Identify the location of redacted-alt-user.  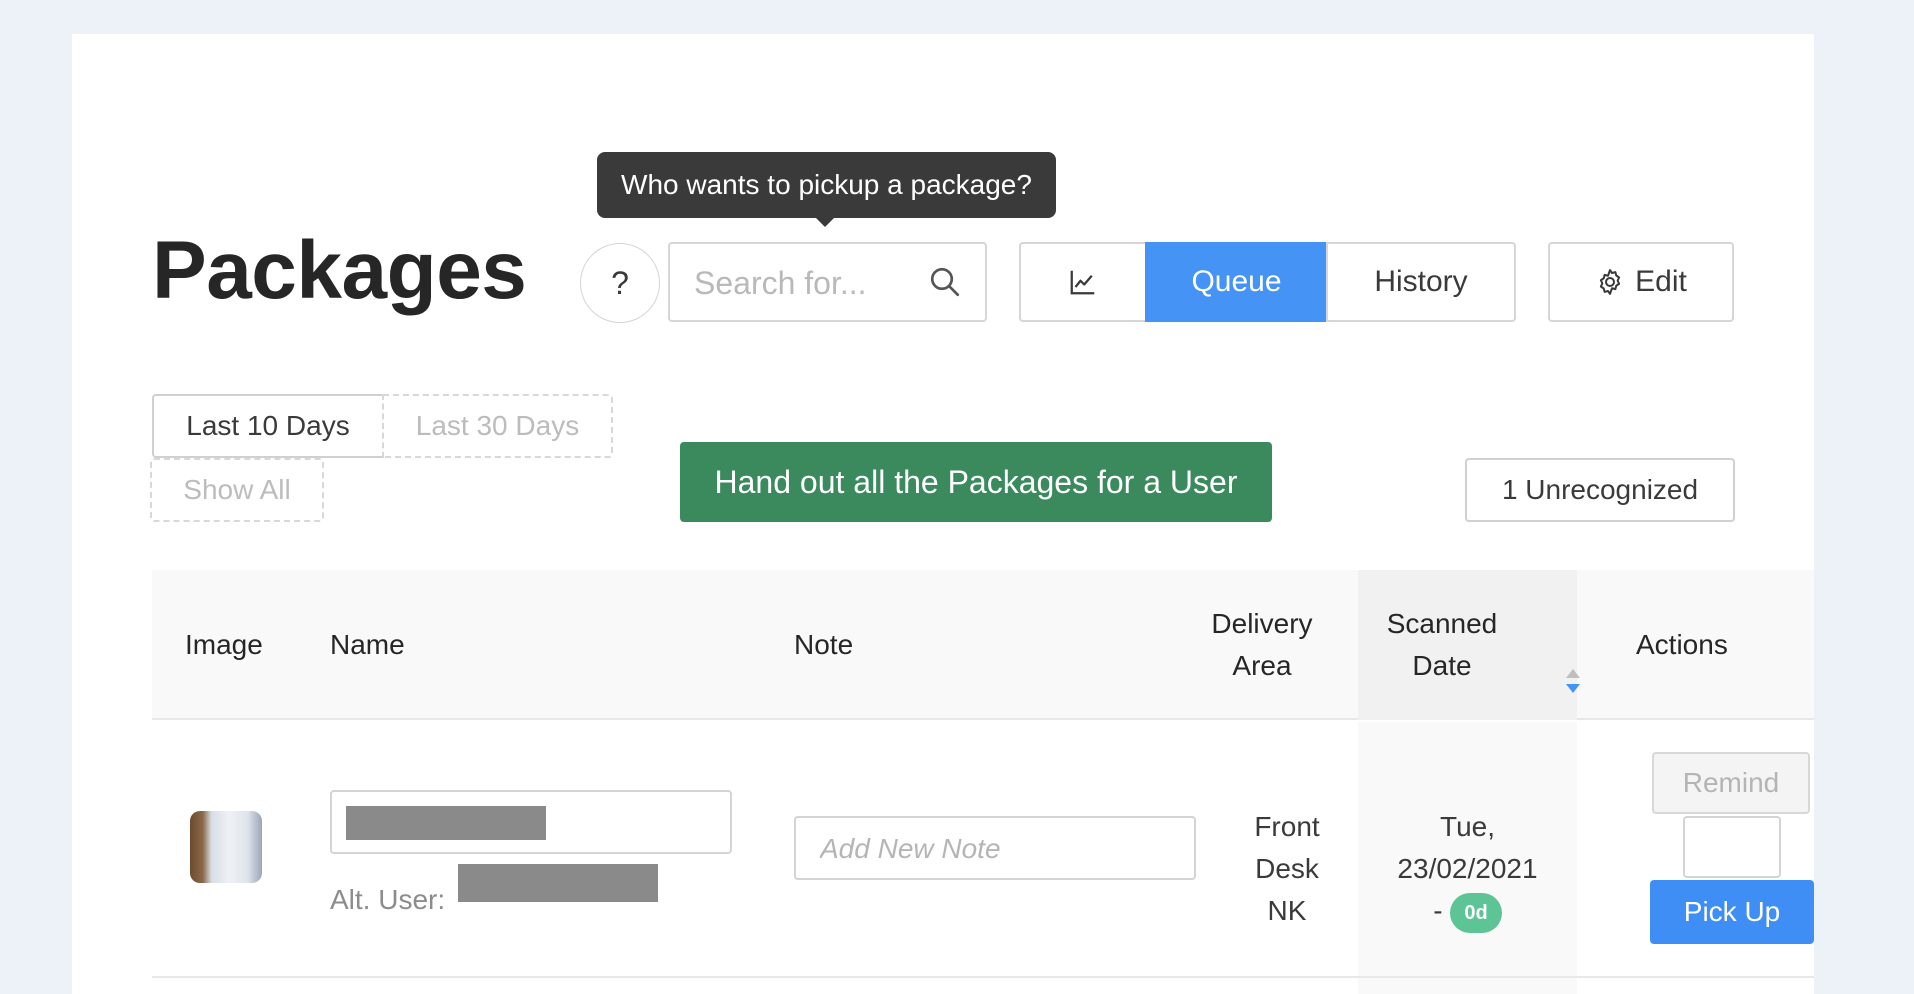
(558, 883).